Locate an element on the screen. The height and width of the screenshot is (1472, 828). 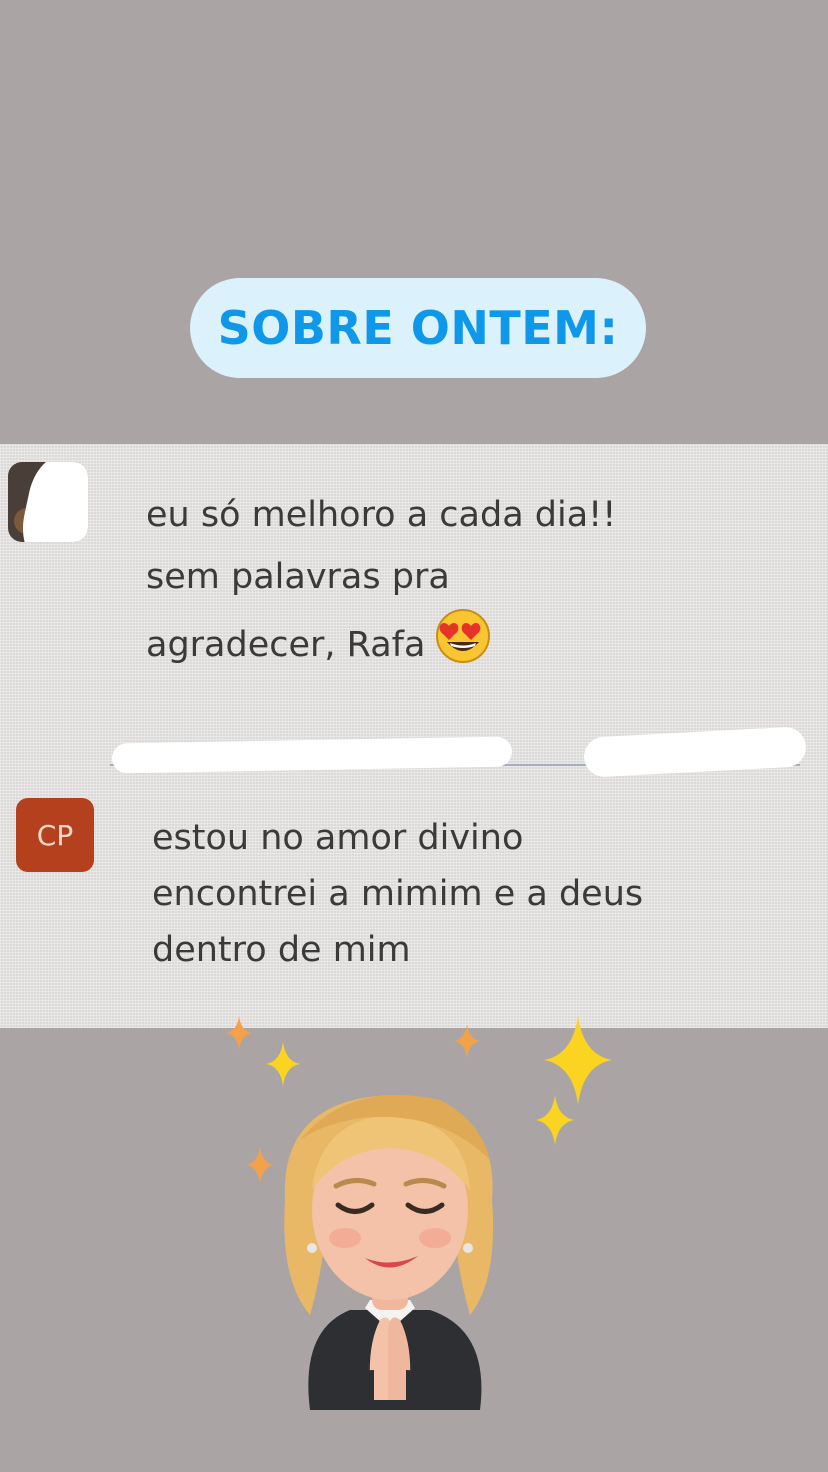
story-title-pill: SOBRE ONTEM: is located at coordinates (418, 328).